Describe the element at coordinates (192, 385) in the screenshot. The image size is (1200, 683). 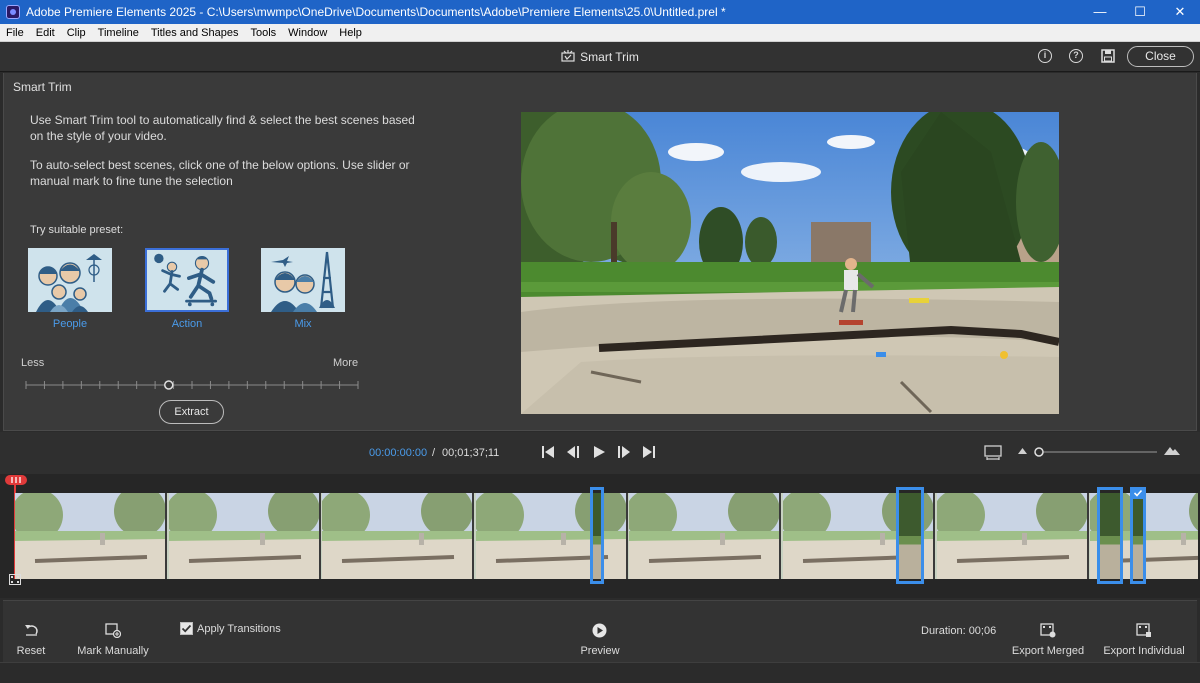
I see `scene-amount-slider` at that location.